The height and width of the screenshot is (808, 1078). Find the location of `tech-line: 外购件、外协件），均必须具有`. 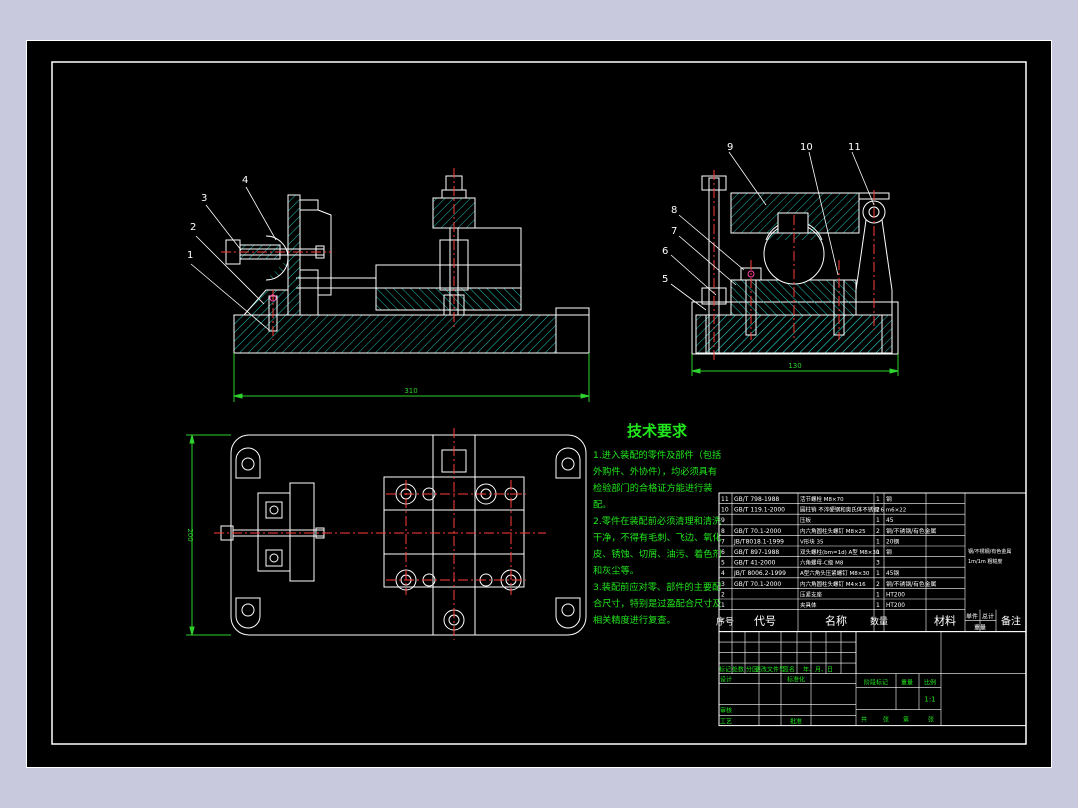

tech-line: 外购件、外协件），均必须具有 is located at coordinates (655, 472).